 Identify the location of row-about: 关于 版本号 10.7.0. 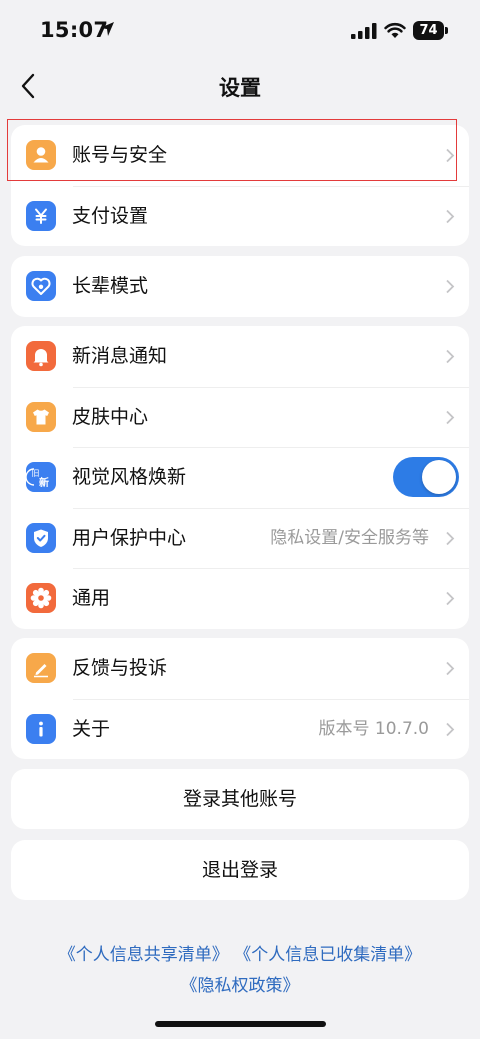
(240, 729).